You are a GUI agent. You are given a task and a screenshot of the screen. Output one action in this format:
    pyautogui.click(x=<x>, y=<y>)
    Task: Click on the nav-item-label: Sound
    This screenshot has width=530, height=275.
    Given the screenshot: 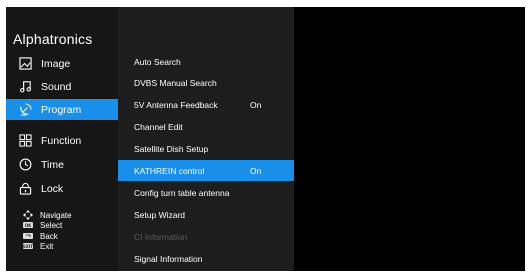 What is the action you would take?
    pyautogui.click(x=56, y=86)
    